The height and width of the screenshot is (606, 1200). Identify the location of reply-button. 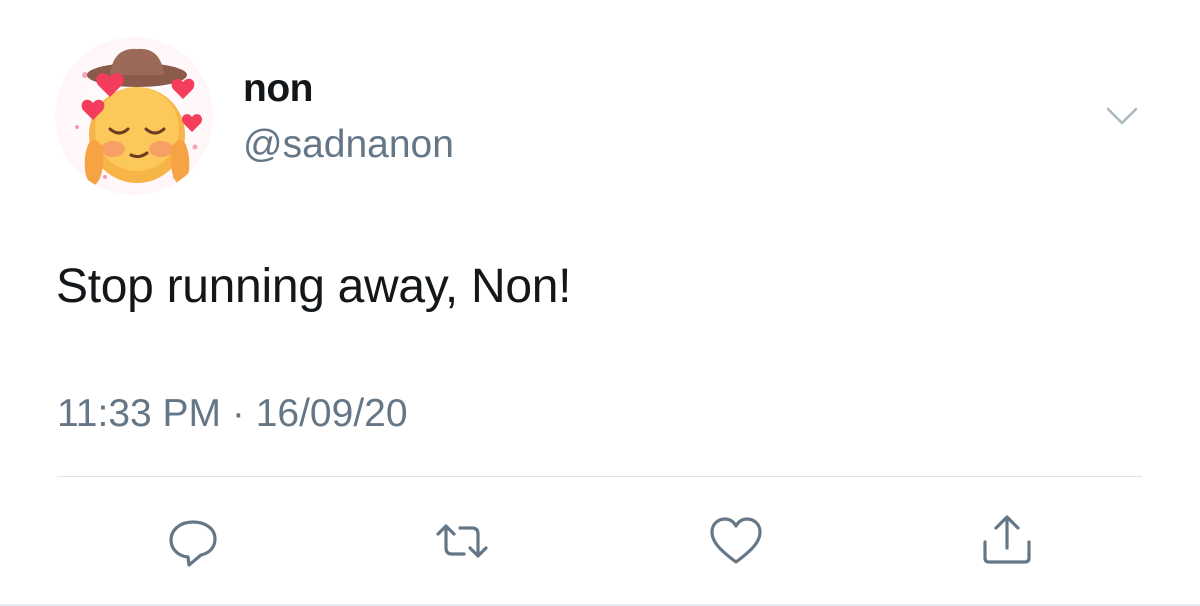
(193, 541).